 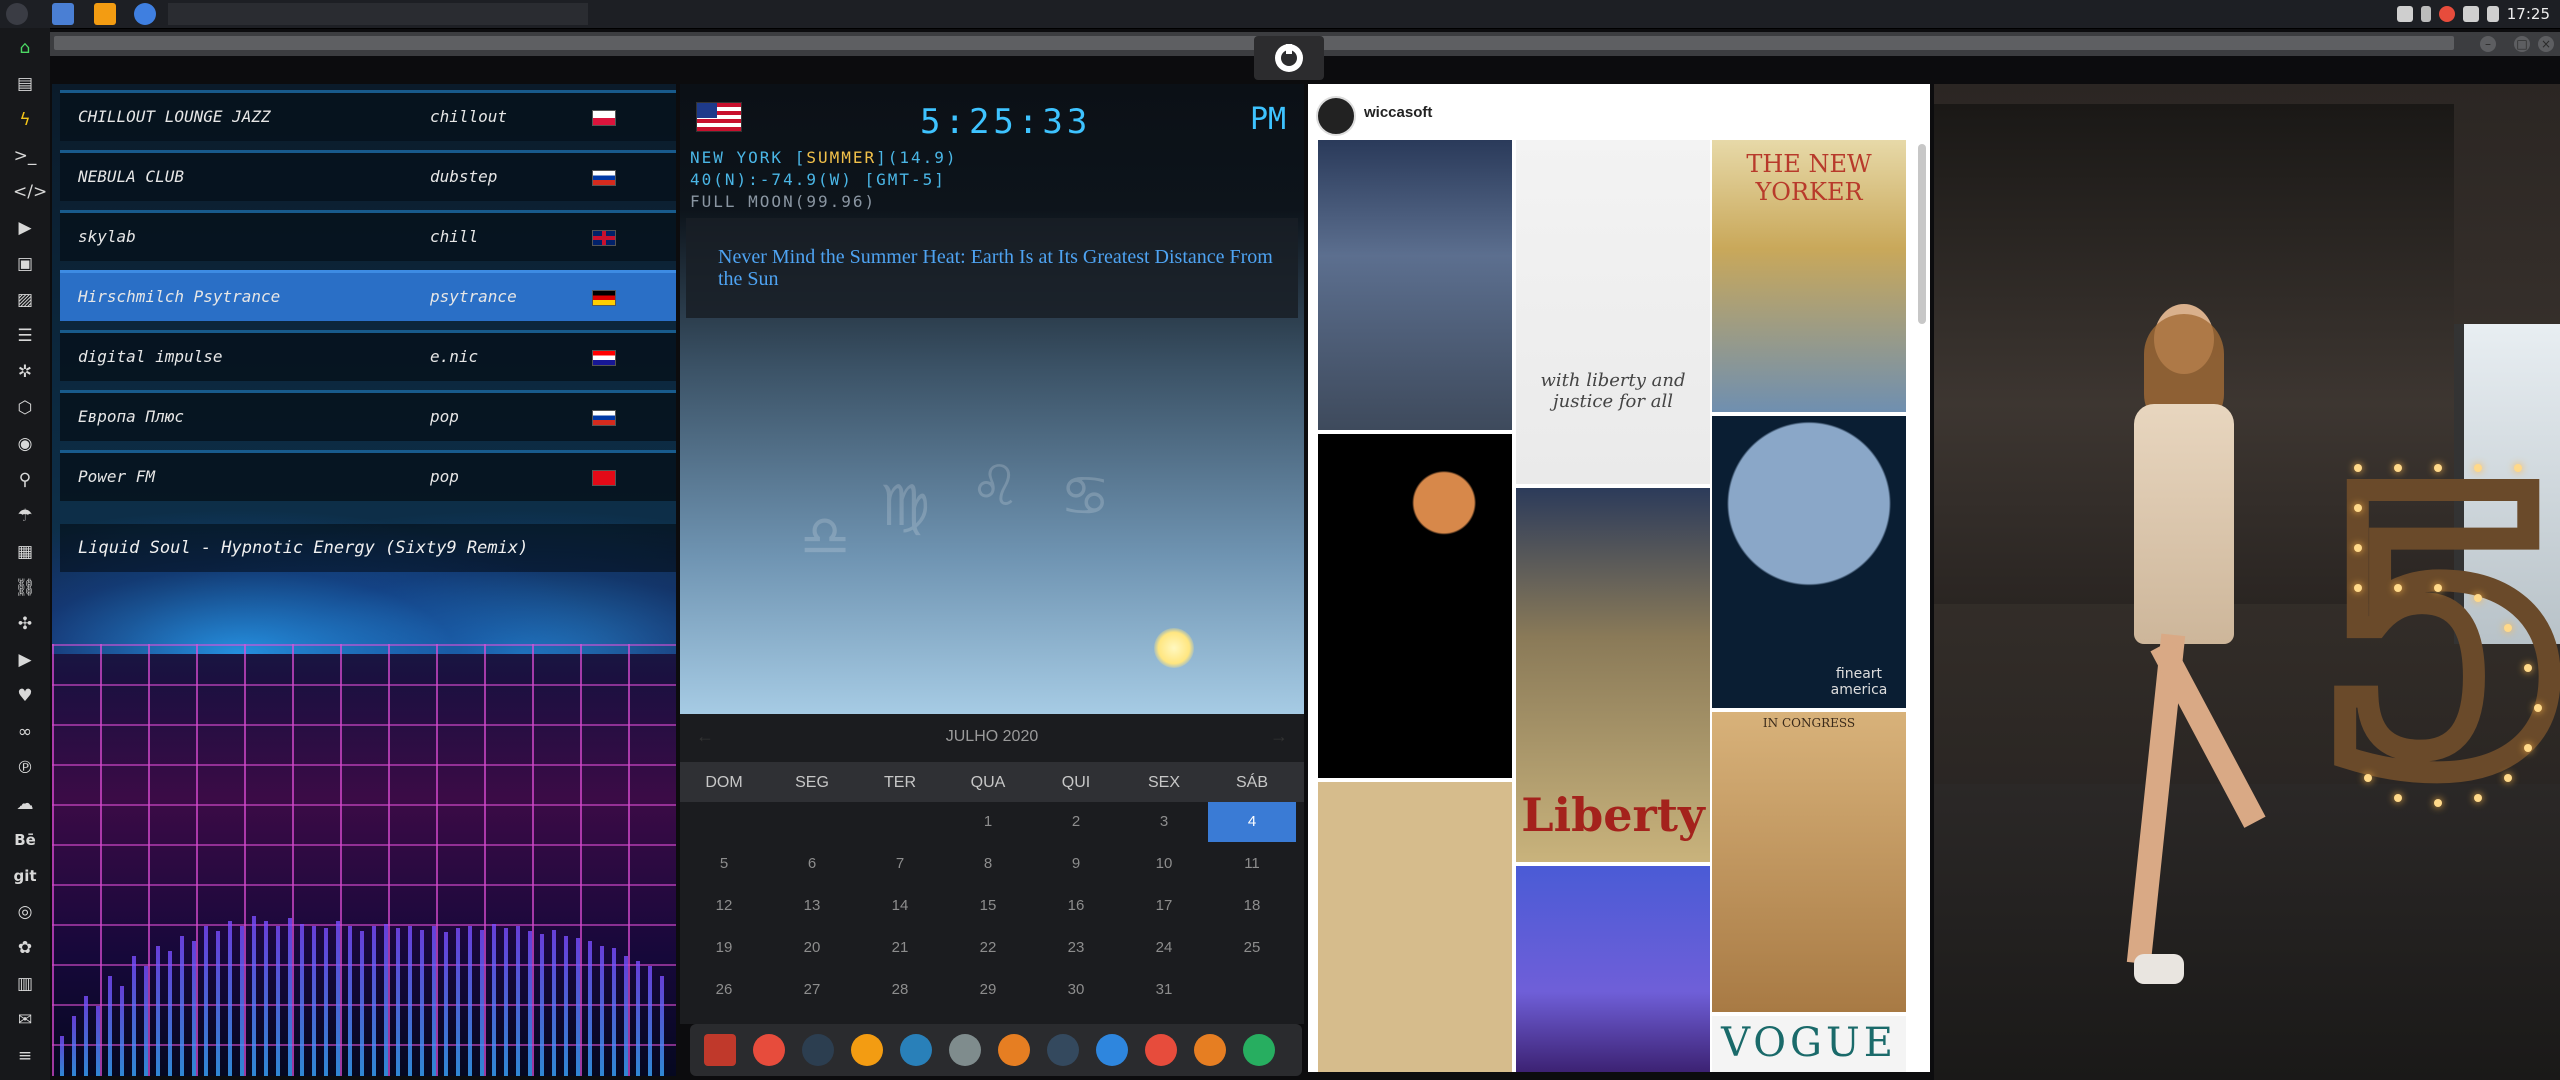 I want to click on clock-icon, so click(x=1063, y=1050).